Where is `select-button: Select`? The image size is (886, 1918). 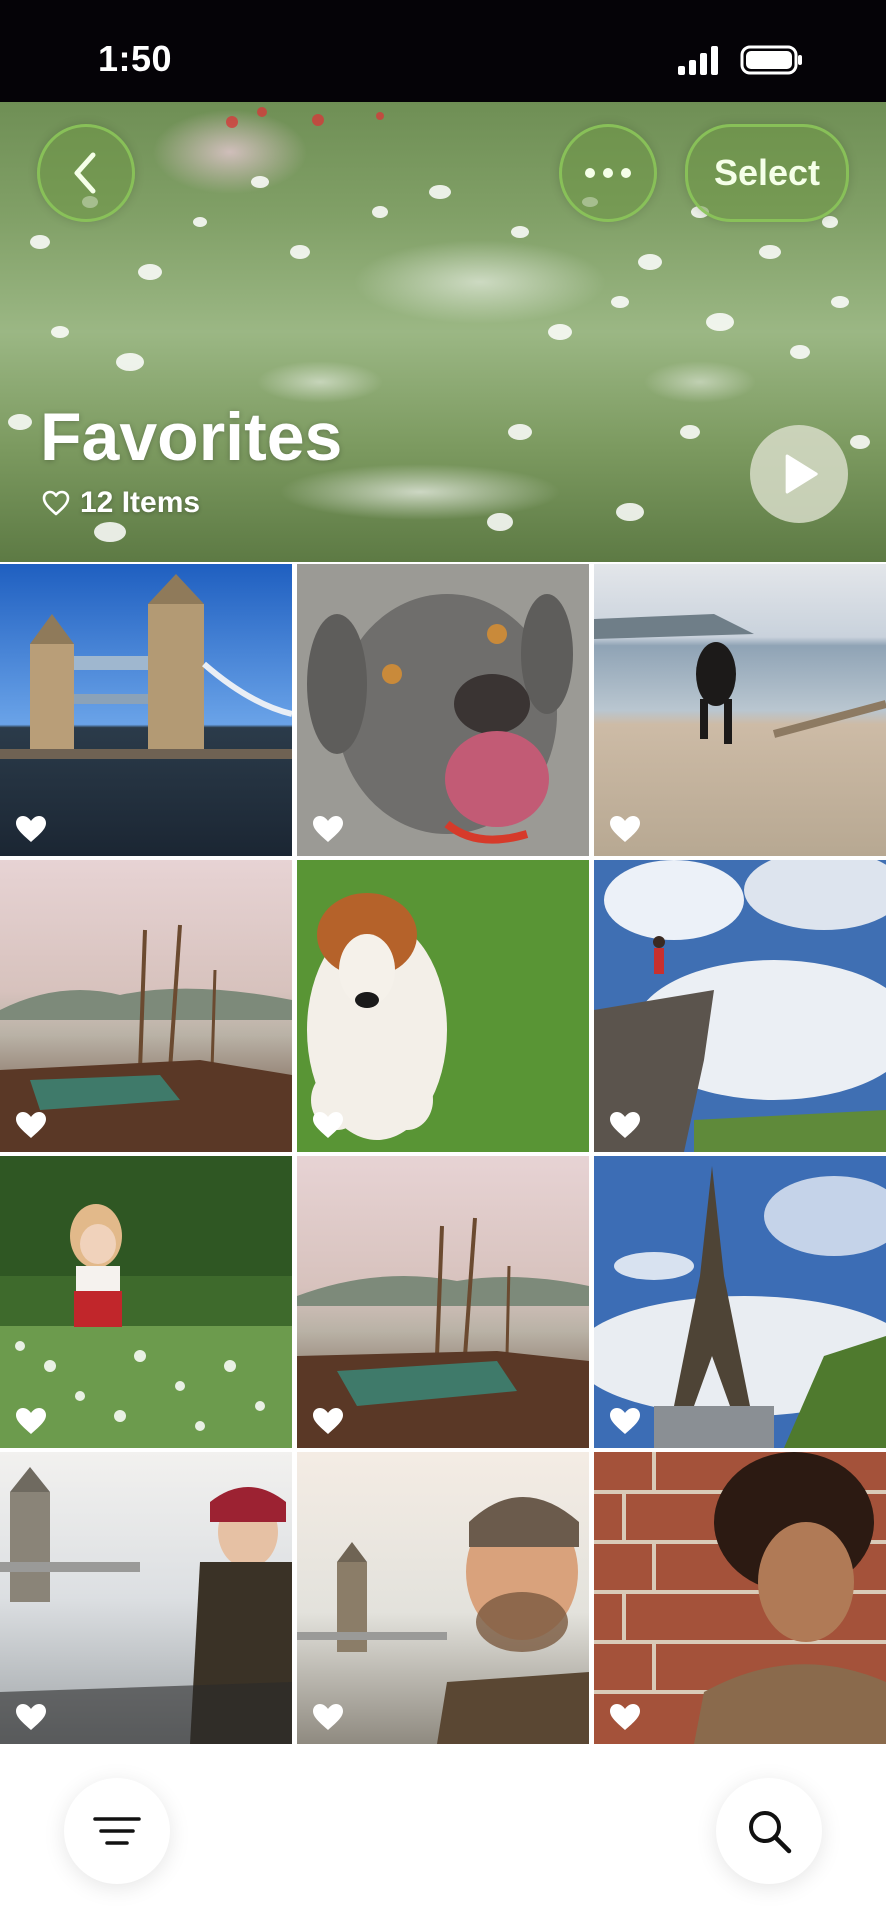 select-button: Select is located at coordinates (767, 173).